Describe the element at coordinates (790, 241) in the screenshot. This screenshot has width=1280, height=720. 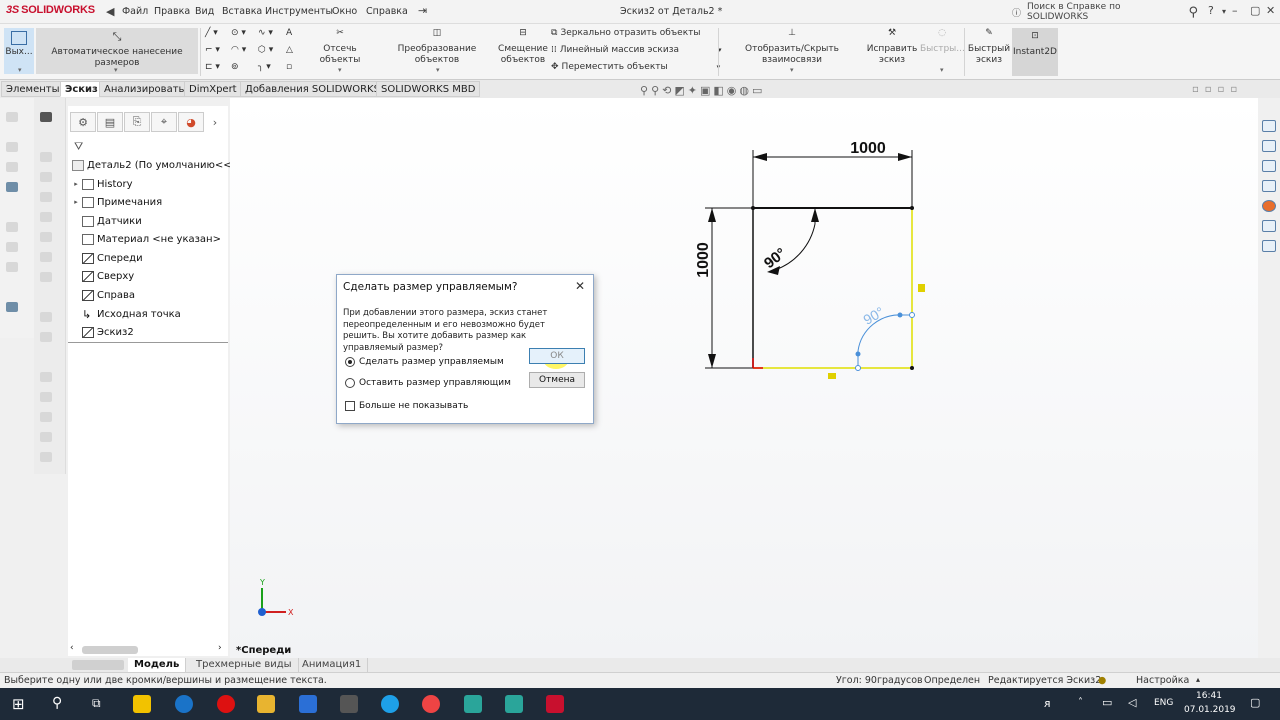
I see `angle-dimension: 90°` at that location.